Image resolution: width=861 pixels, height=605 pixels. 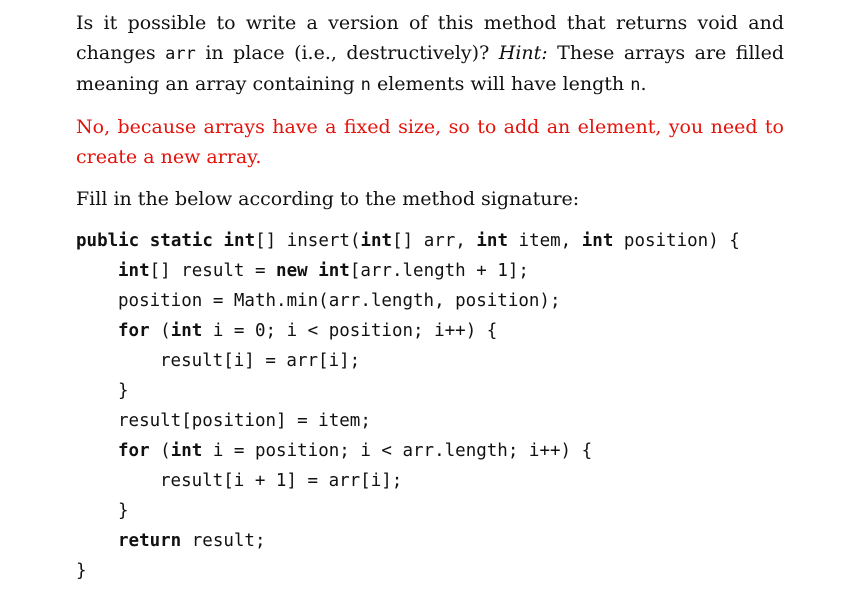 I want to click on code-line: for (int i = 0; i < position; i++) {, so click(x=430, y=331).